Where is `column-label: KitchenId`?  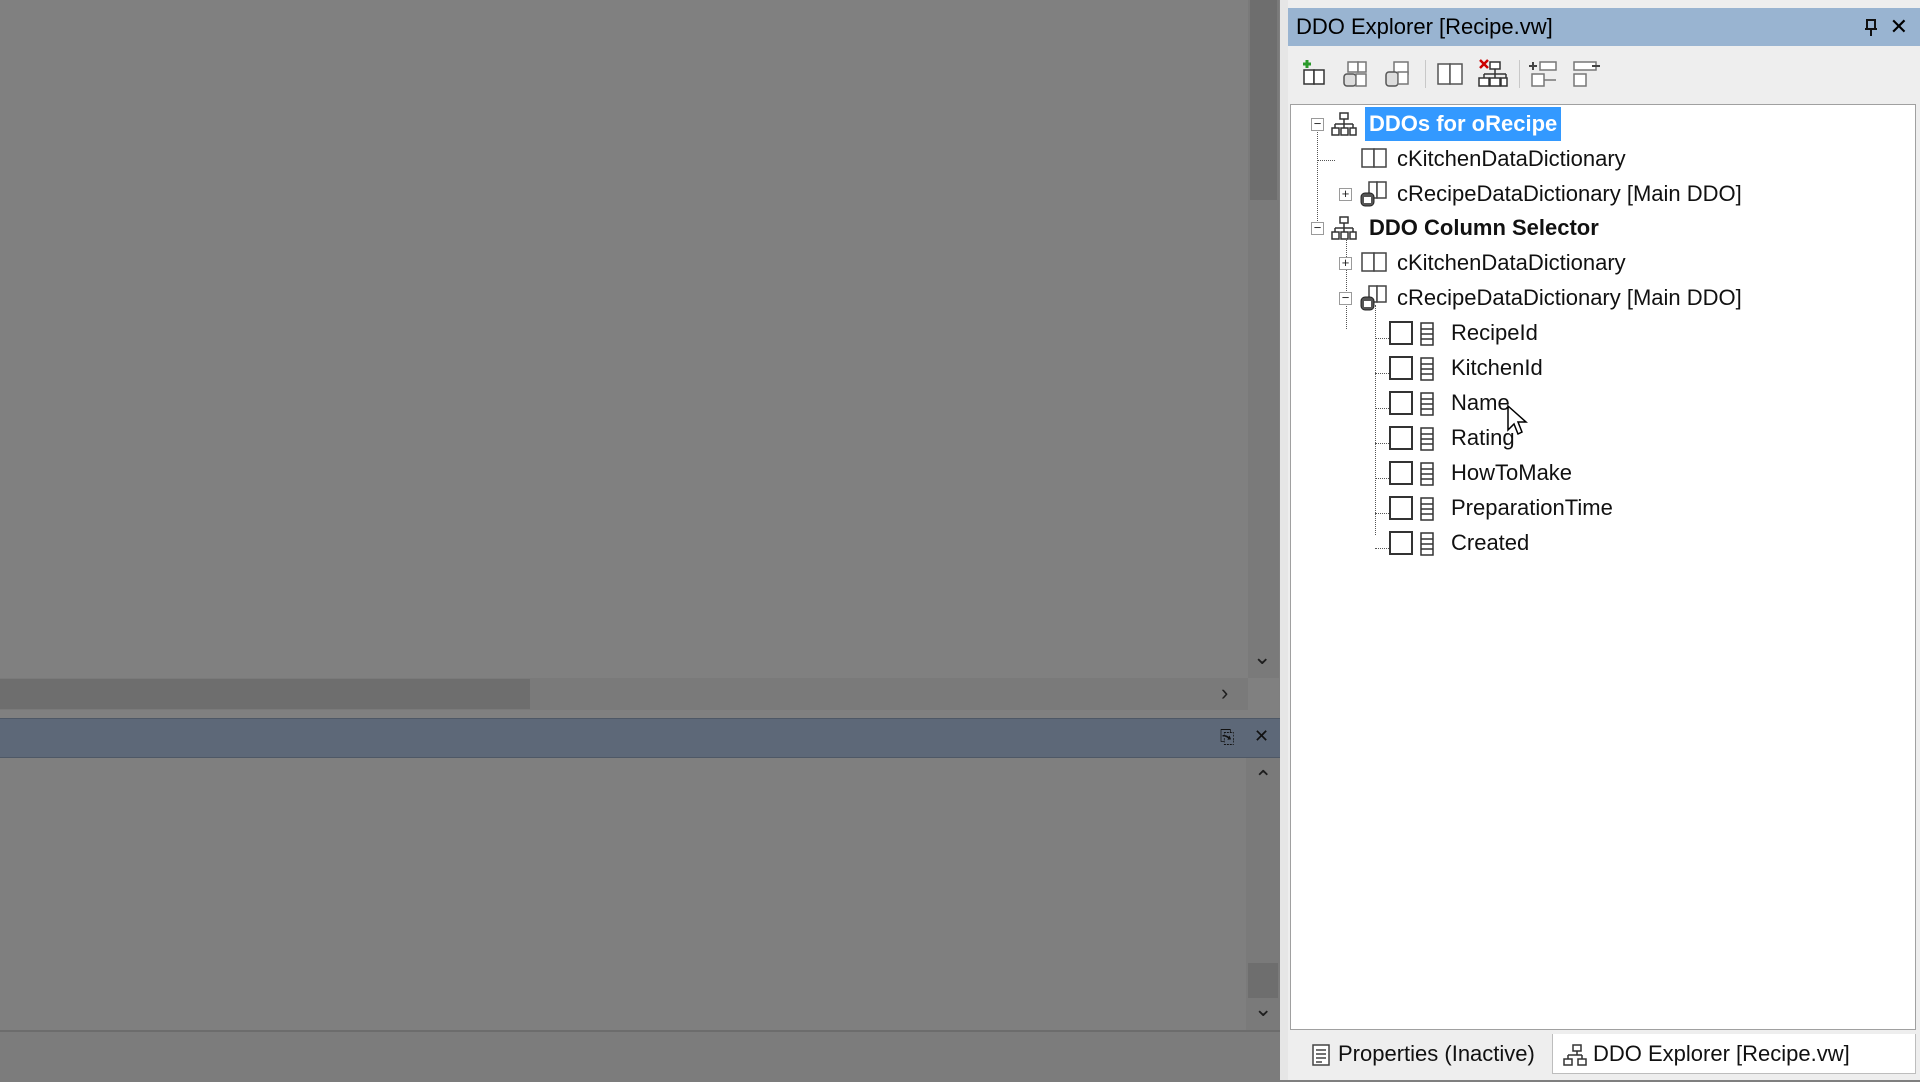
column-label: KitchenId is located at coordinates (1497, 367).